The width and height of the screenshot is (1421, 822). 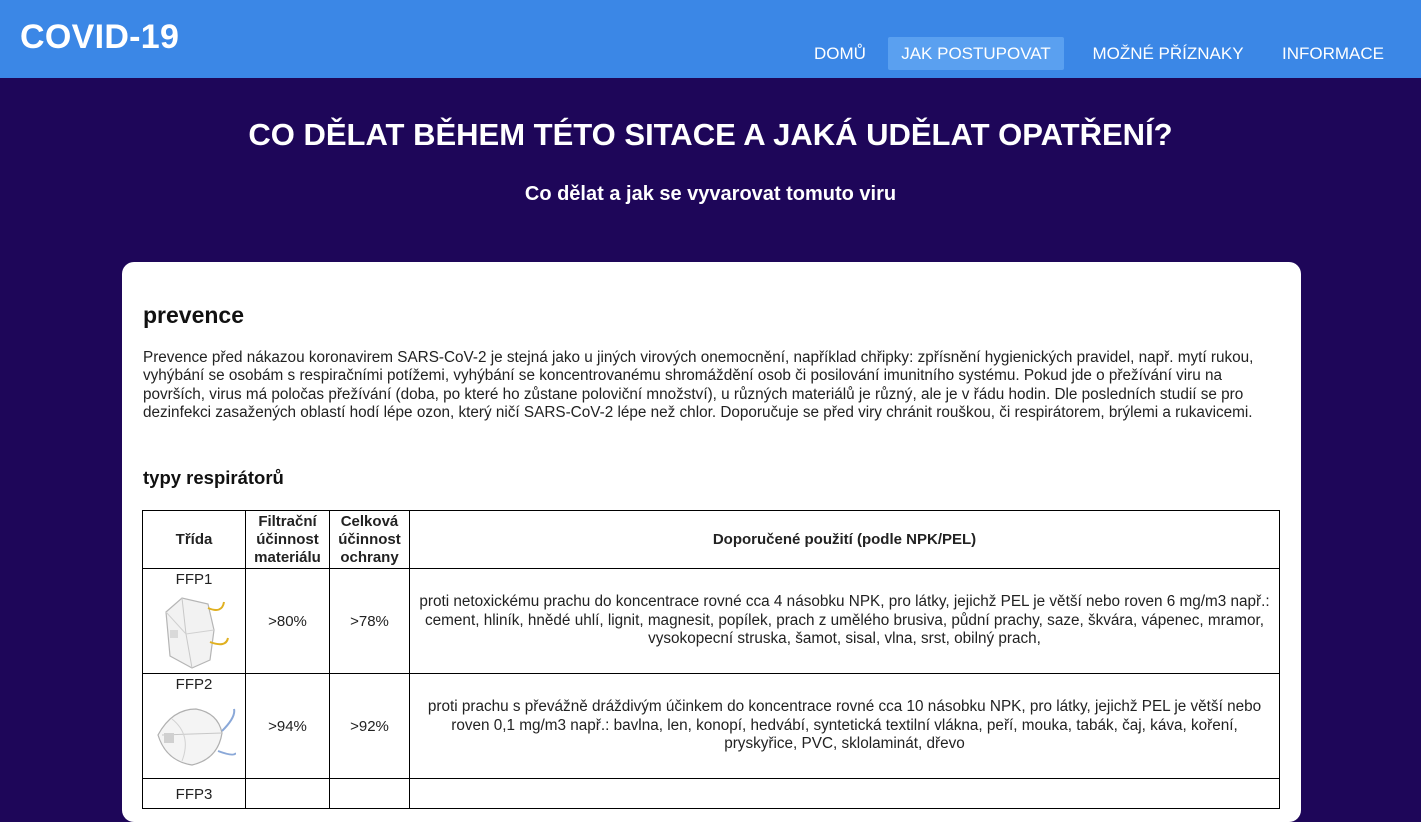 What do you see at coordinates (194, 579) in the screenshot?
I see `class-label: FFP1` at bounding box center [194, 579].